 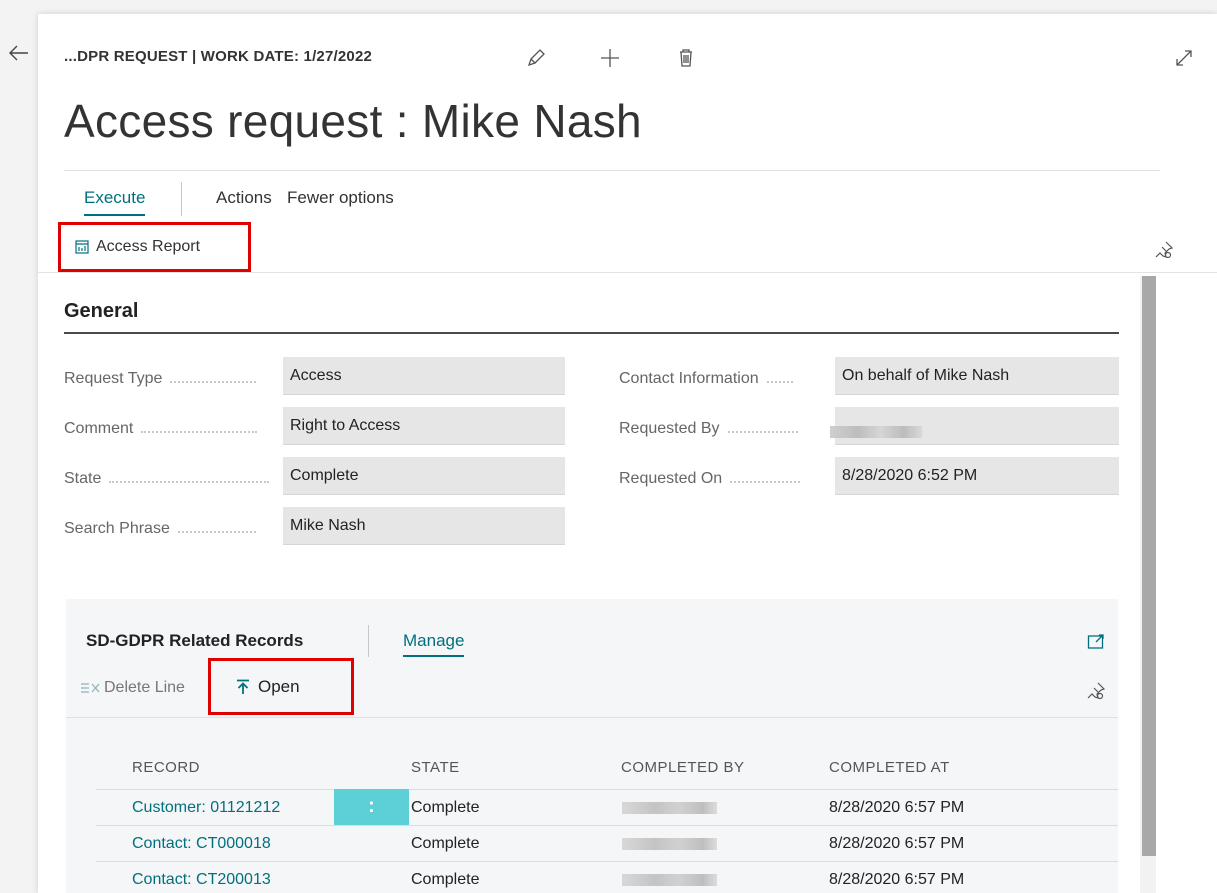 I want to click on tab-actions: Actions, so click(x=244, y=198).